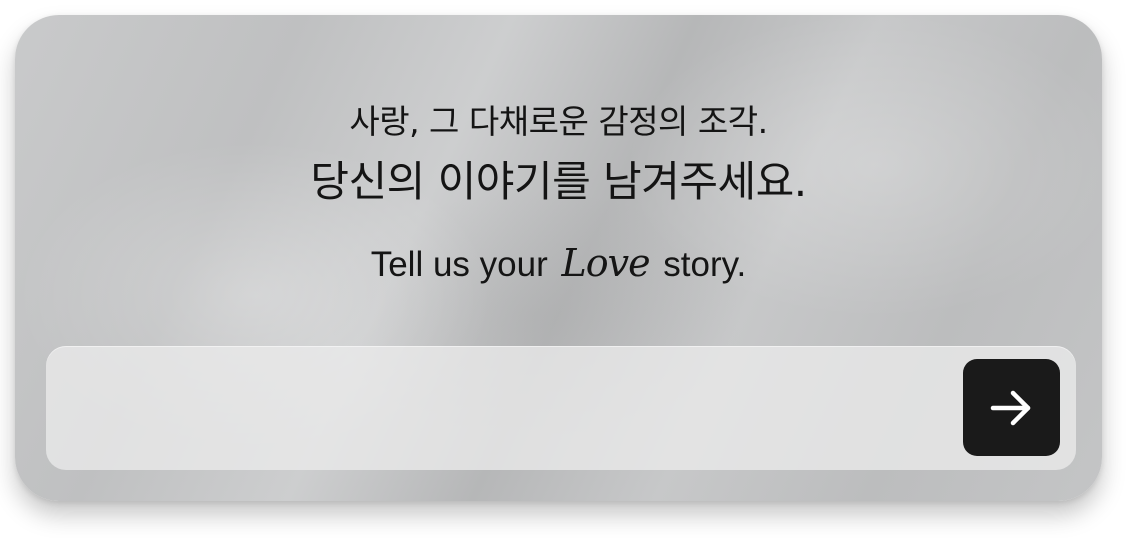  Describe the element at coordinates (605, 263) in the screenshot. I see `tagline-script-love: Love` at that location.